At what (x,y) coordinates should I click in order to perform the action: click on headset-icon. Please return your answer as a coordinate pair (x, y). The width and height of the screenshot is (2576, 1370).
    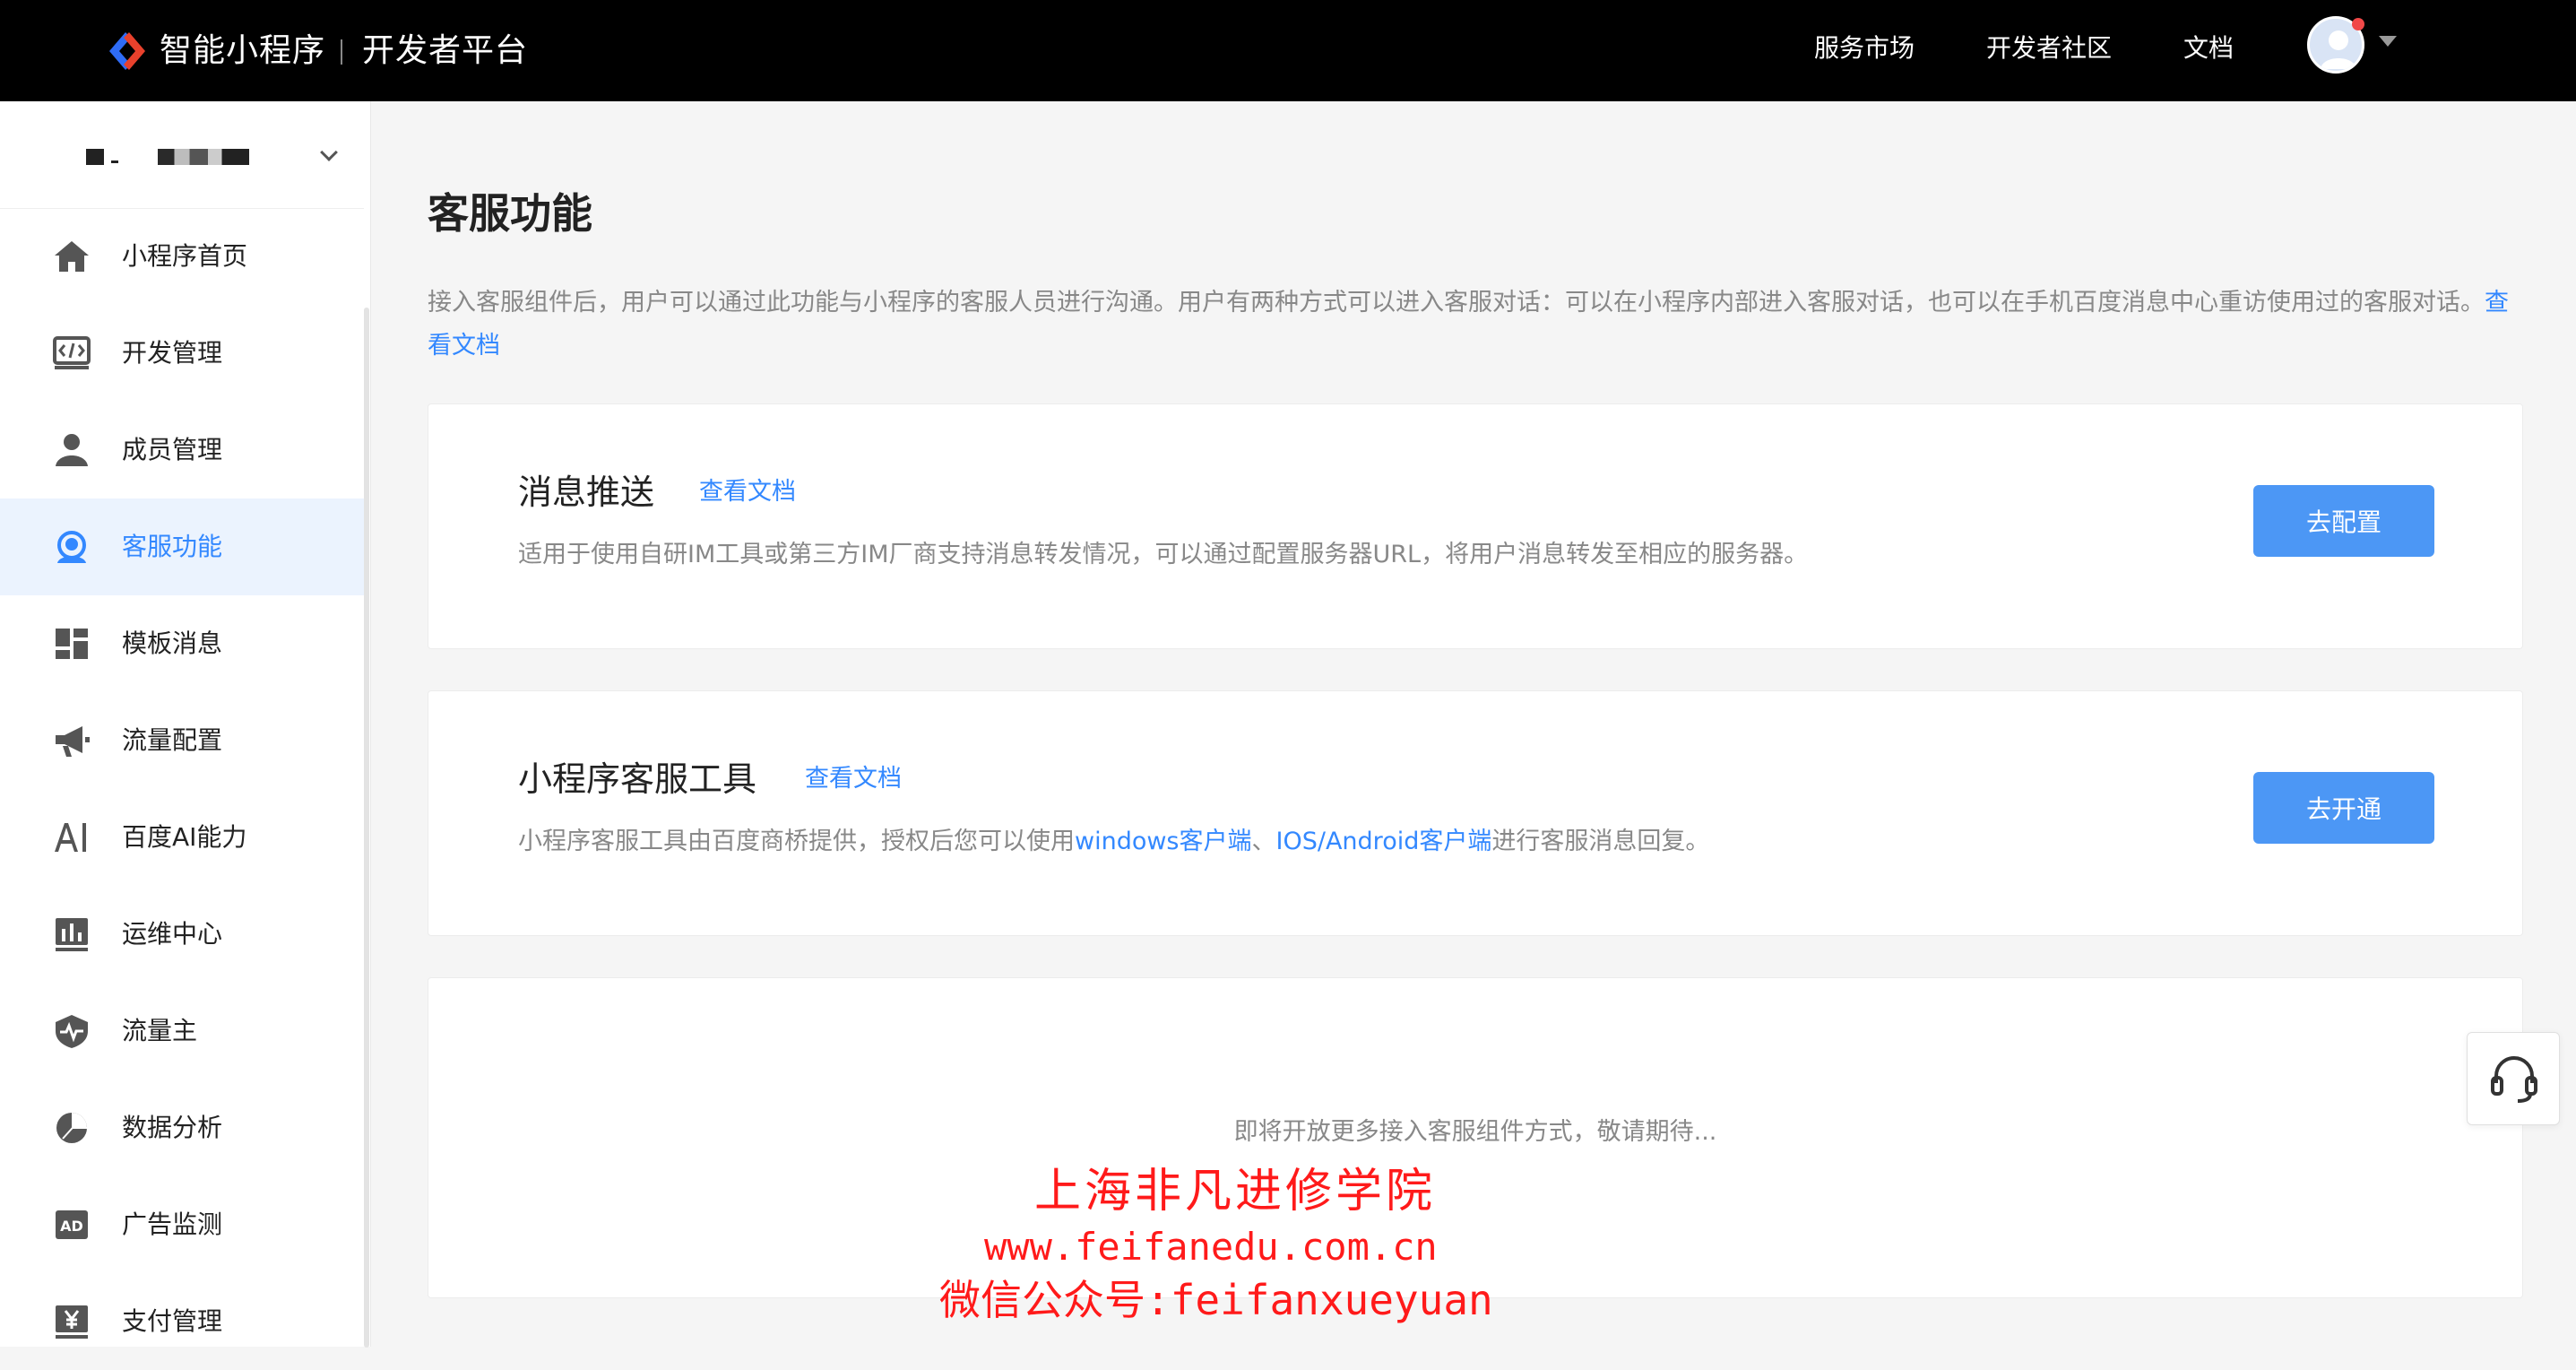
    Looking at the image, I should click on (2514, 1079).